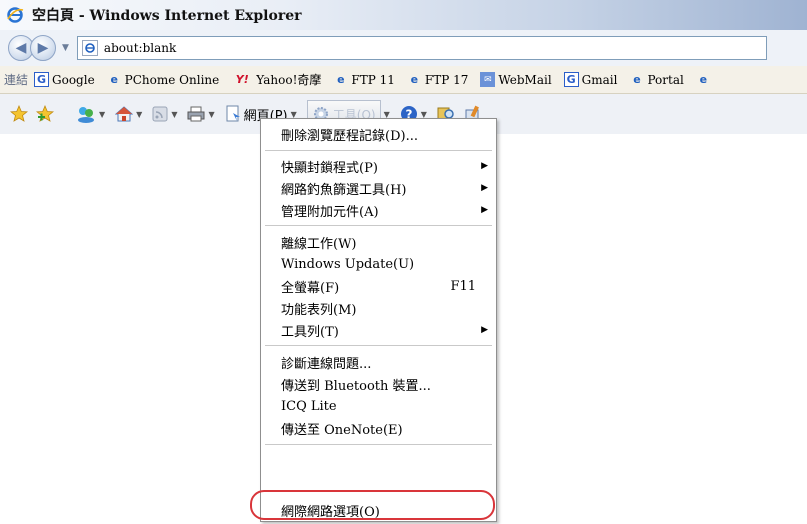 The height and width of the screenshot is (524, 807). I want to click on menu-item-label: 管理附加元件(A), so click(330, 212).